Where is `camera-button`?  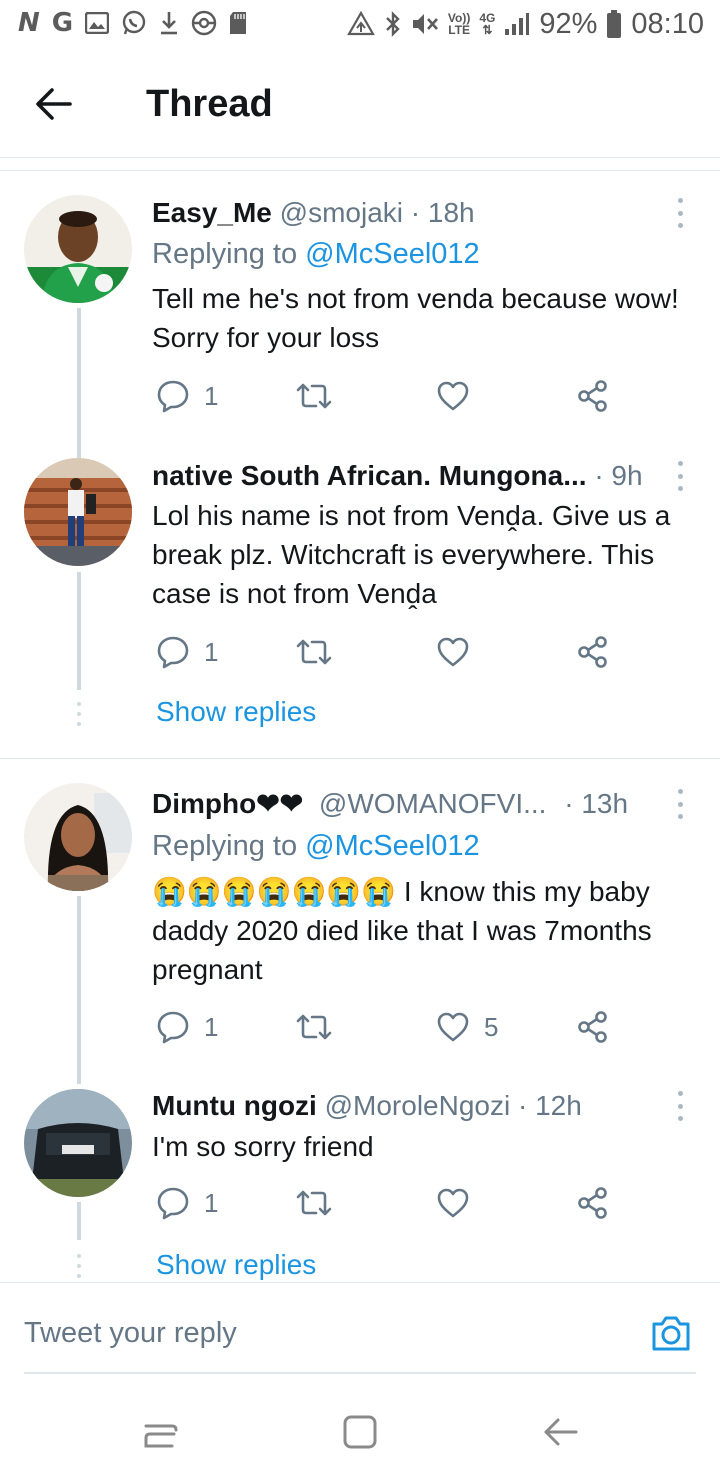
camera-button is located at coordinates (671, 1333).